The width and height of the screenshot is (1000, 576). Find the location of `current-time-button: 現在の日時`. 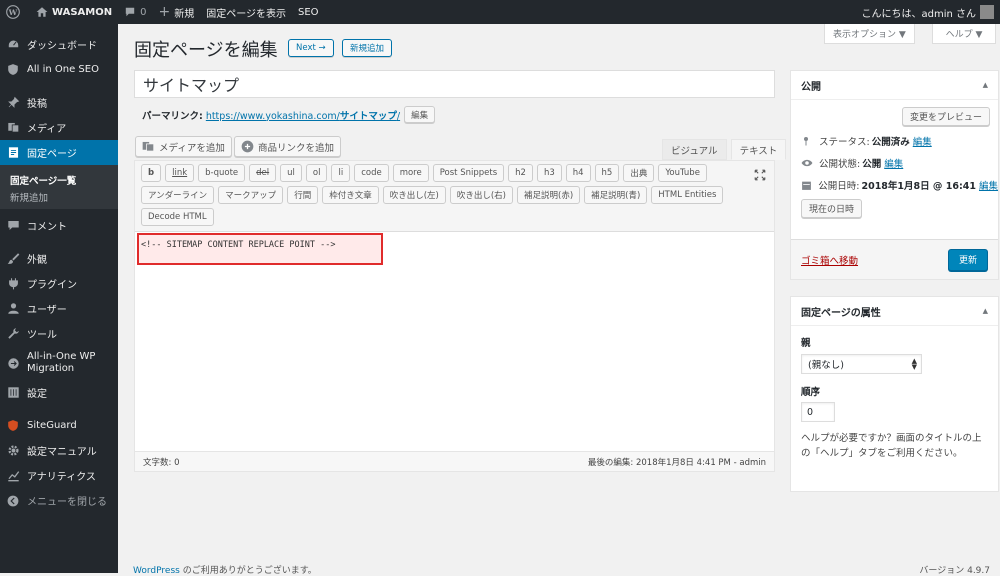

current-time-button: 現在の日時 is located at coordinates (832, 208).